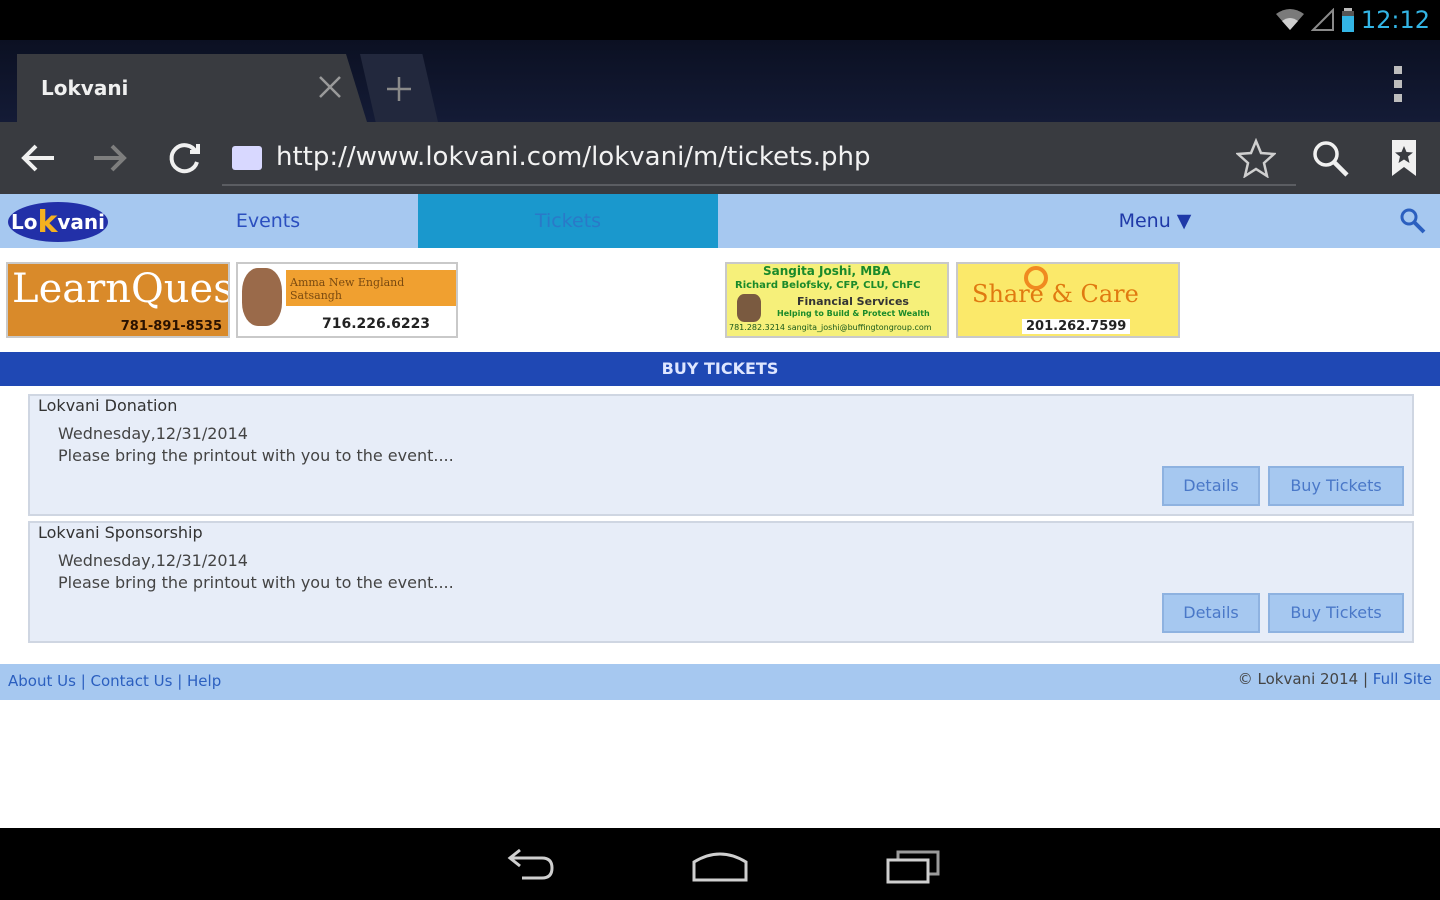 The height and width of the screenshot is (900, 1440). What do you see at coordinates (827, 271) in the screenshot?
I see `ad-sangita-line1: Sangita Joshi, MBA` at bounding box center [827, 271].